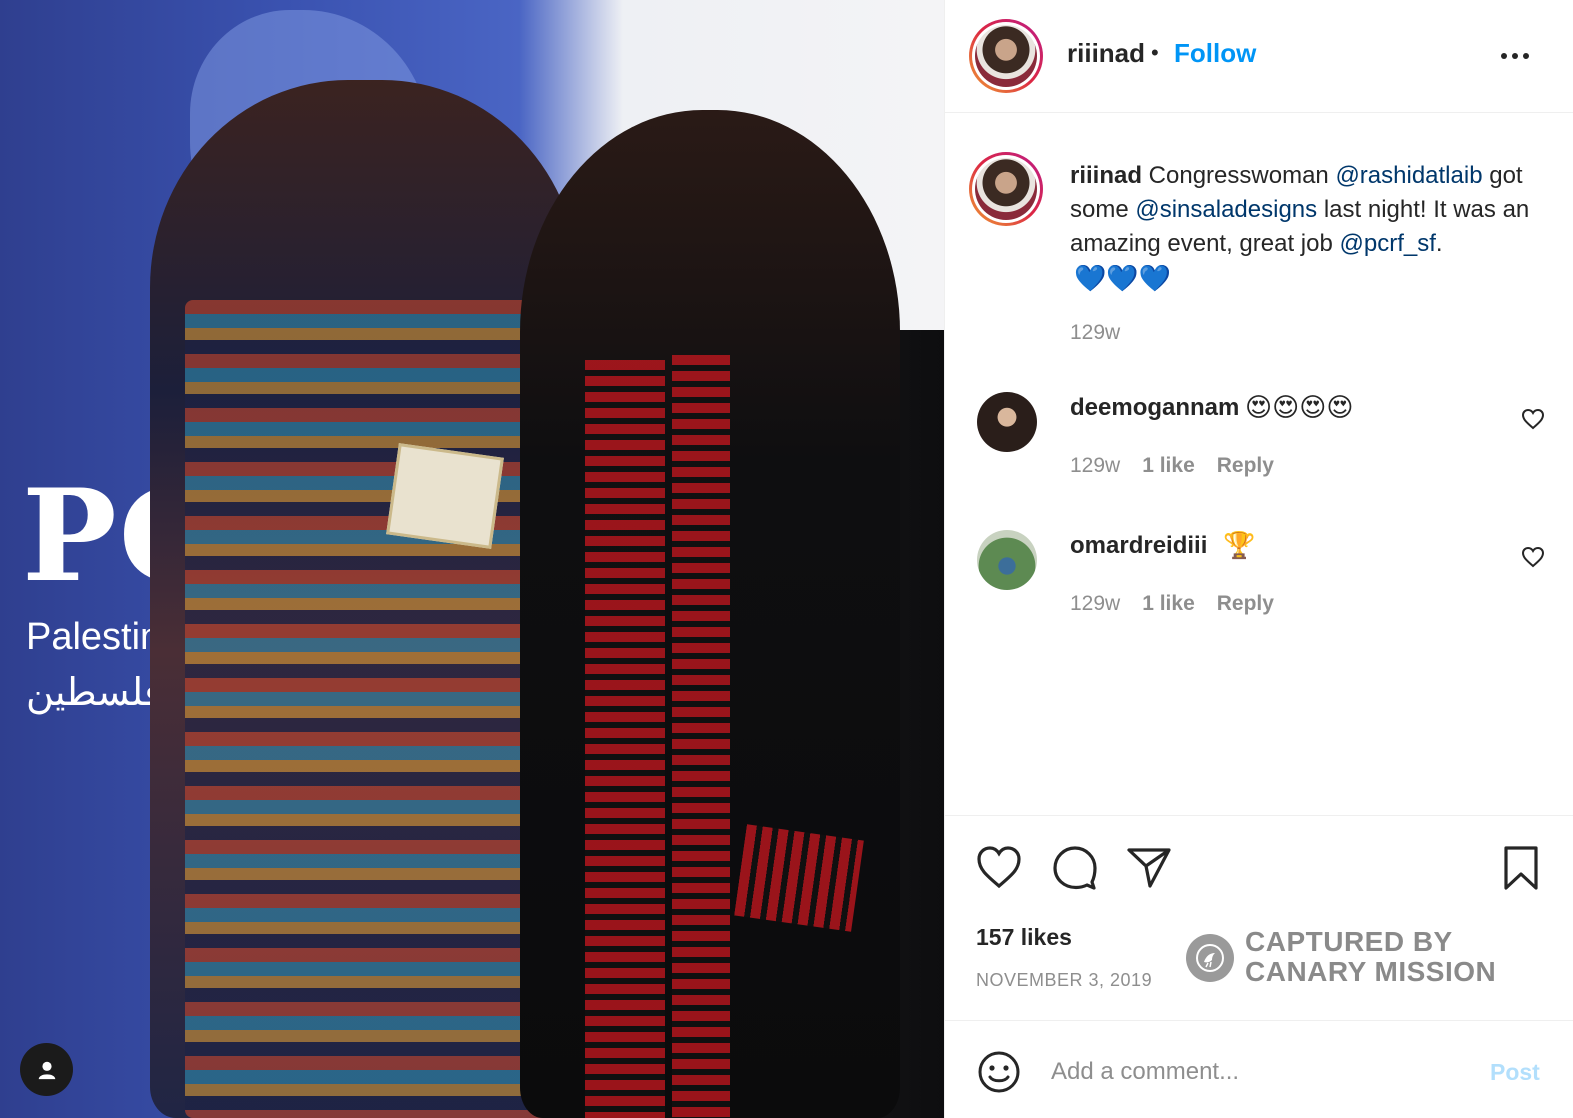 The height and width of the screenshot is (1118, 1573). Describe the element at coordinates (1521, 867) in the screenshot. I see `bookmark-icon` at that location.